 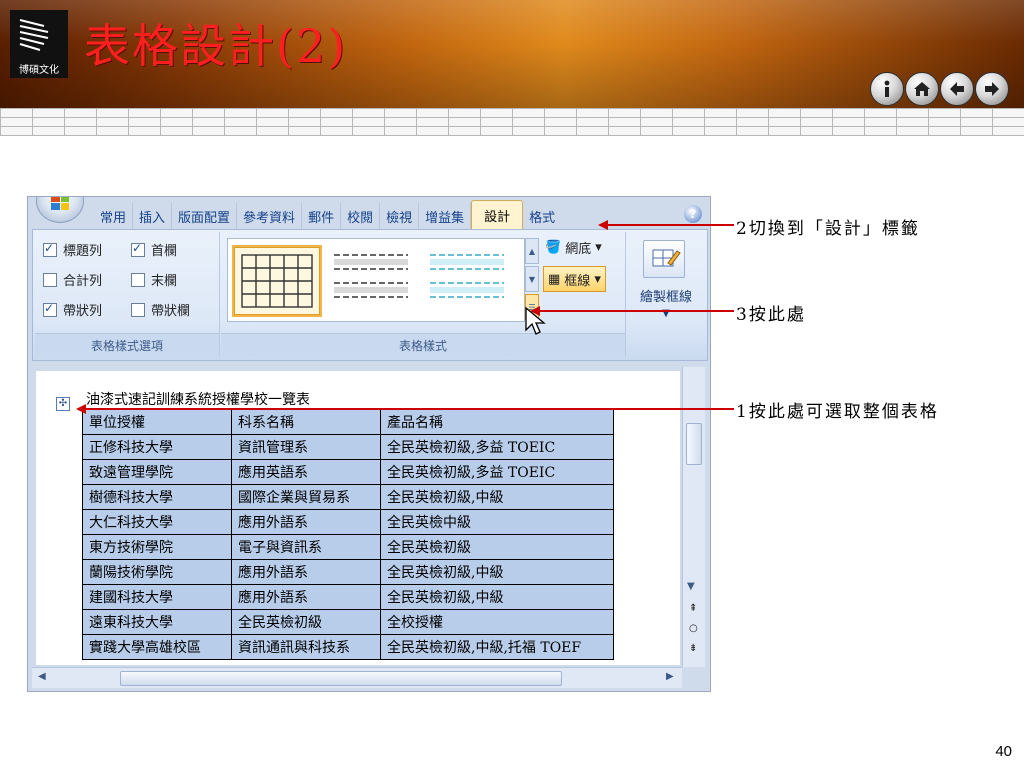 I want to click on table-cell: 致遠管理學院, so click(x=157, y=472).